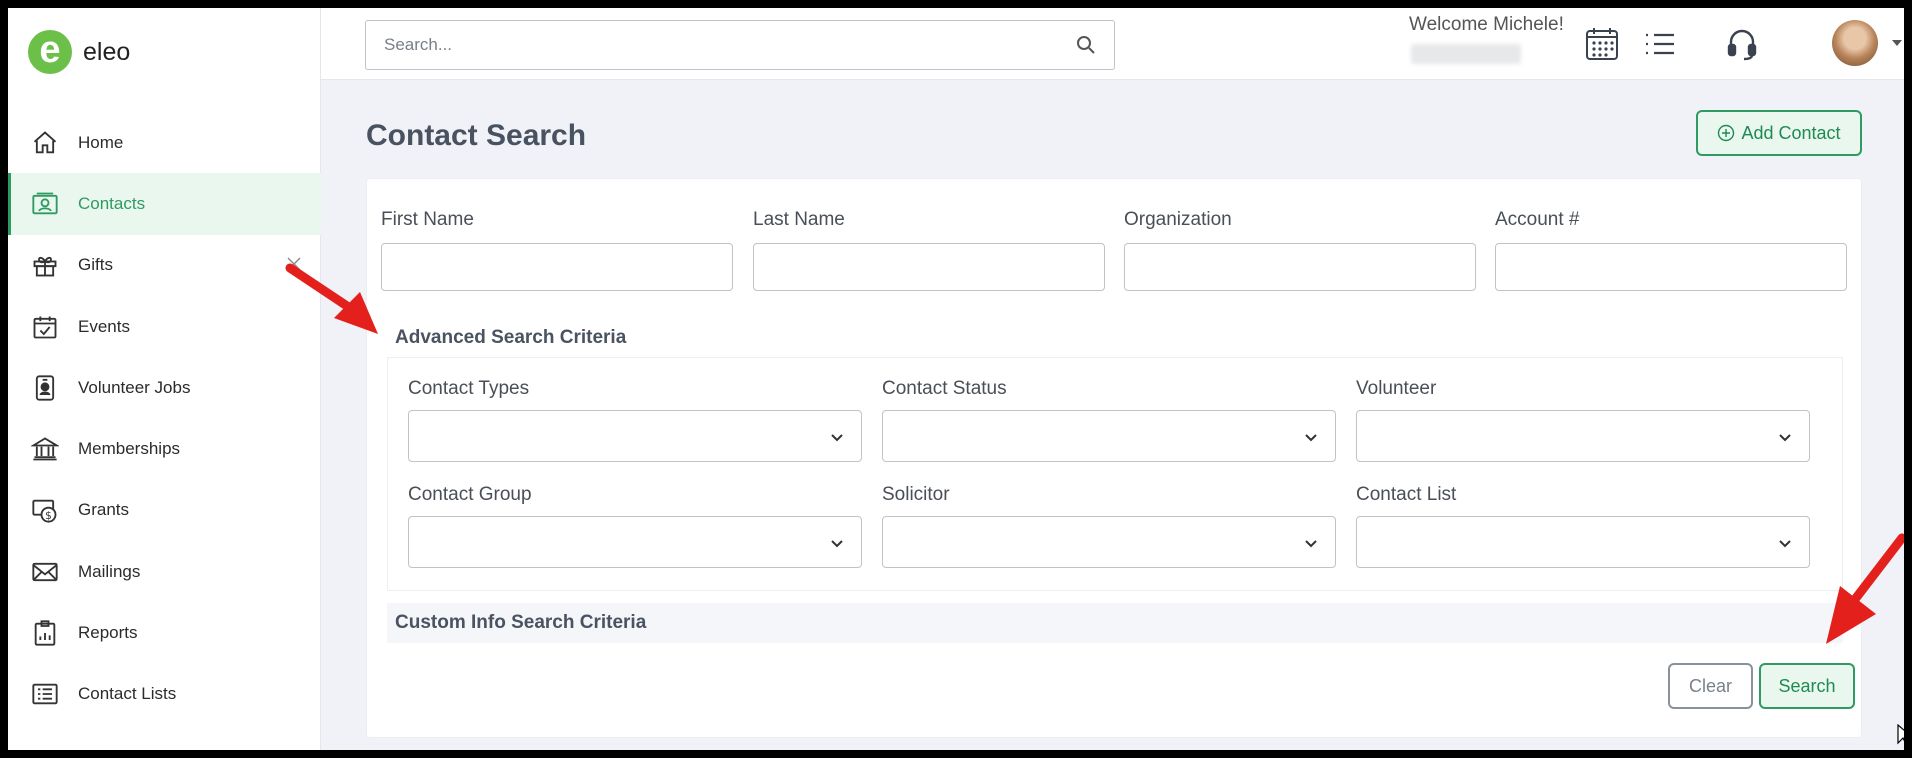  What do you see at coordinates (1109, 436) in the screenshot?
I see `contact-status-select` at bounding box center [1109, 436].